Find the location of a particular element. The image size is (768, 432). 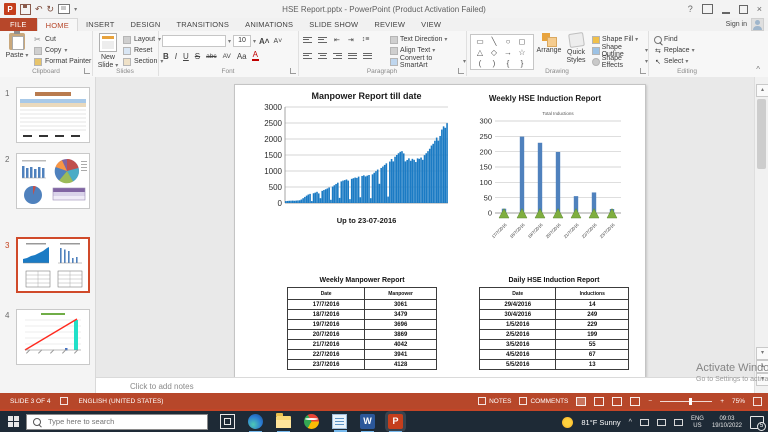

start-button is located at coordinates (13, 421).